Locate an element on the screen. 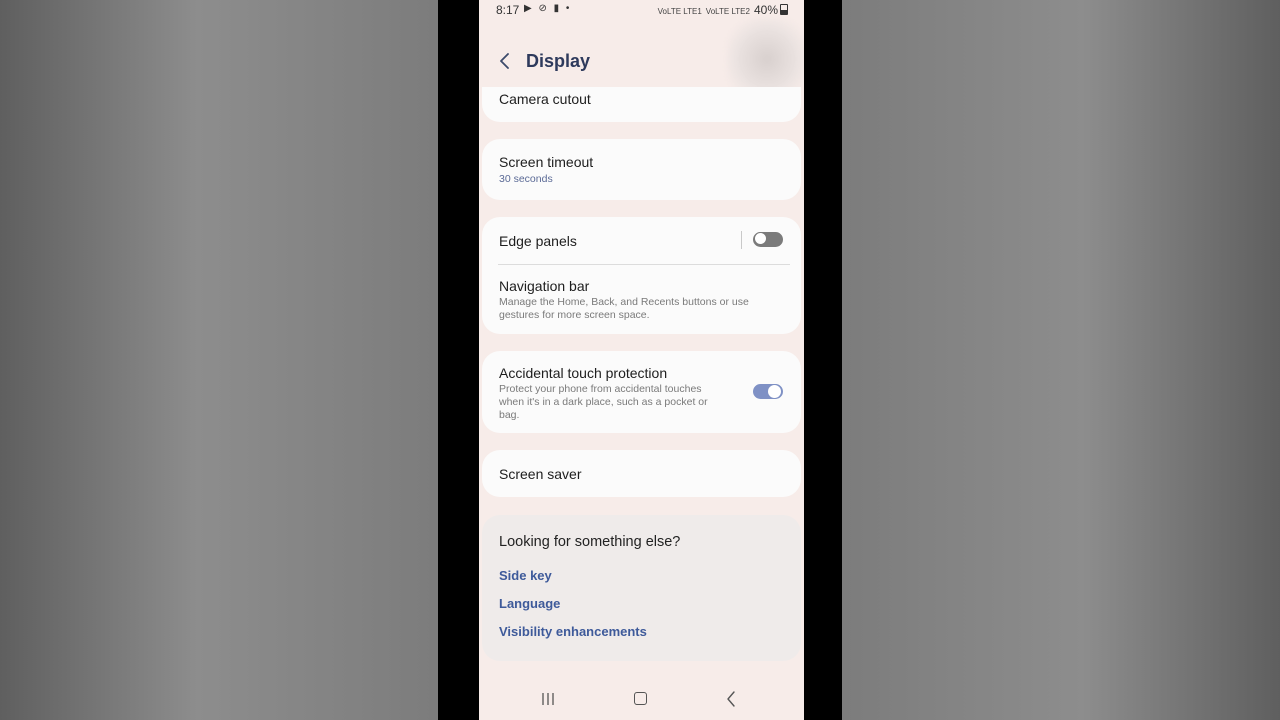 The width and height of the screenshot is (1280, 720). notification-icons: ▶ ⊘ ▮ • is located at coordinates (548, 8).